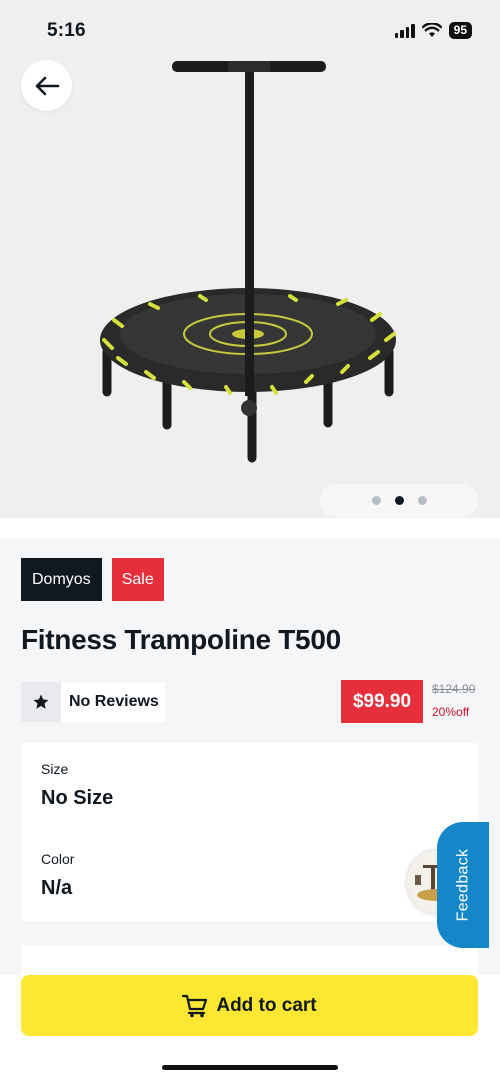  What do you see at coordinates (114, 701) in the screenshot?
I see `reviews-label: No Reviews` at bounding box center [114, 701].